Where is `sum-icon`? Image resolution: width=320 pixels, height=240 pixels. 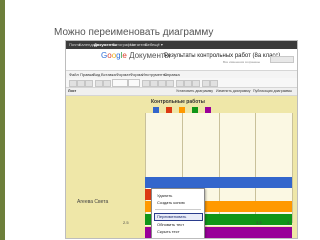
sum-icon is located at coordinates (214, 83).